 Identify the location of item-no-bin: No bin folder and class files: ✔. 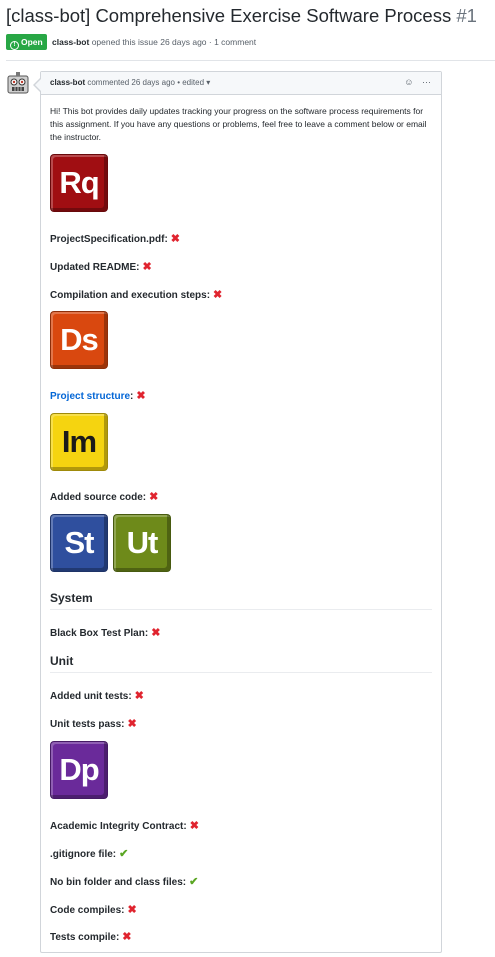
(124, 882).